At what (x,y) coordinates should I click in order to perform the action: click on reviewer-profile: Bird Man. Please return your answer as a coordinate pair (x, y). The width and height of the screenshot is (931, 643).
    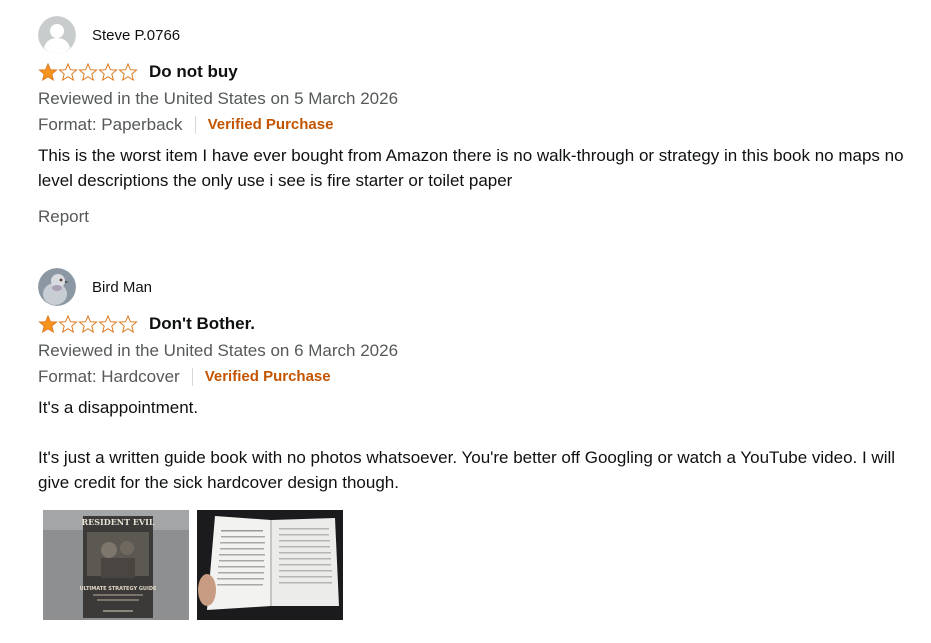
    Looking at the image, I should click on (478, 287).